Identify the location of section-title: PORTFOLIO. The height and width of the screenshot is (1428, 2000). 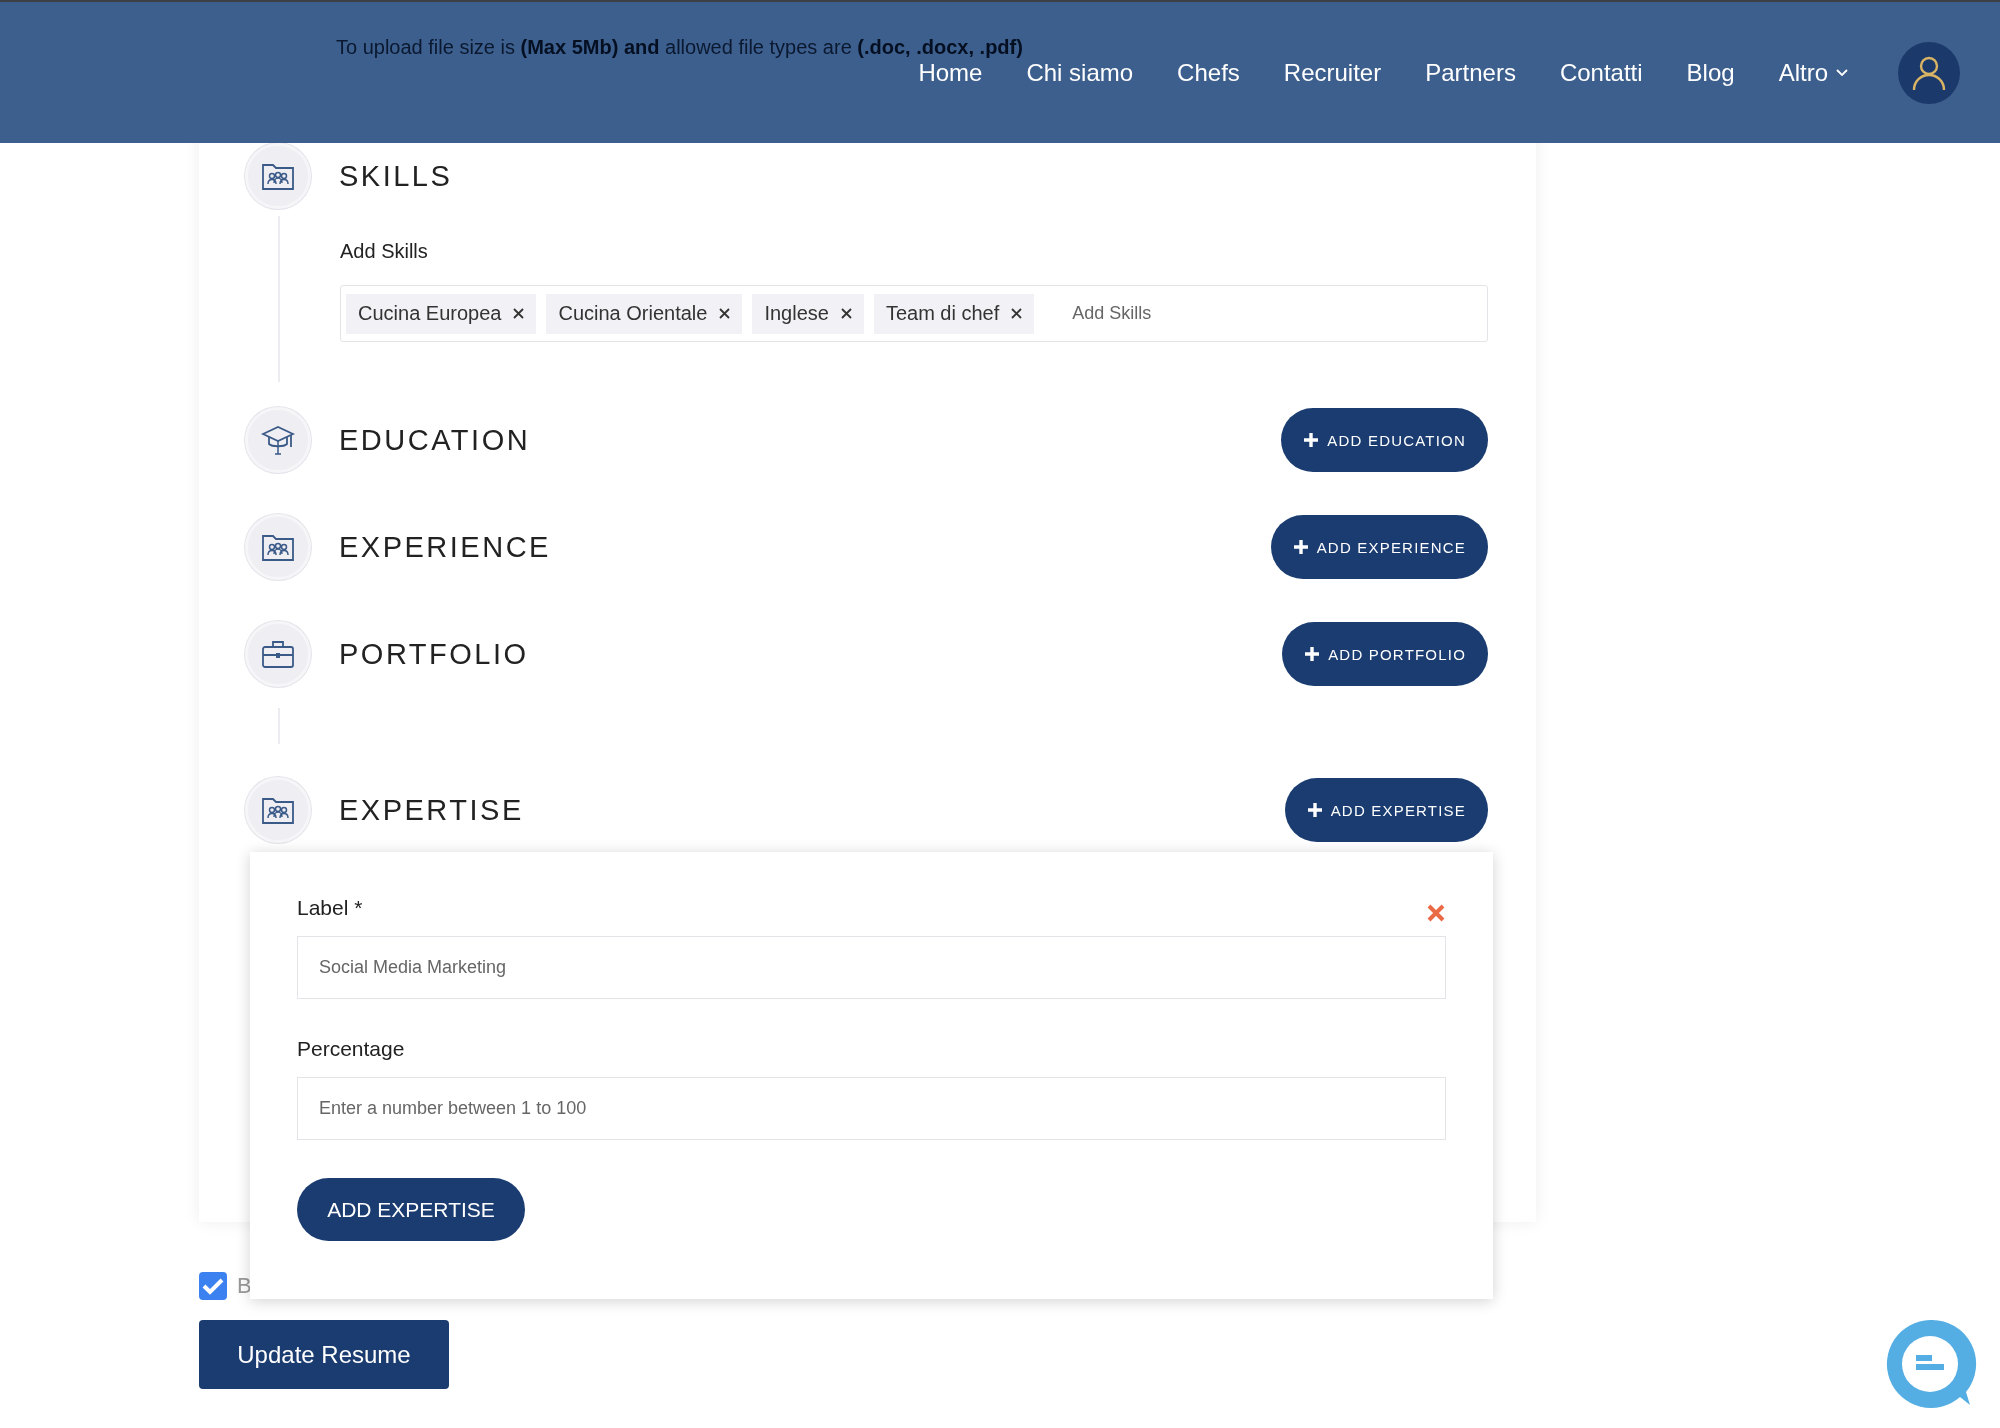
(434, 654).